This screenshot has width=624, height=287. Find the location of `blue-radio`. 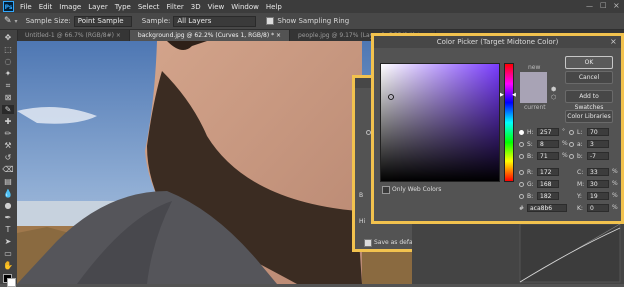

blue-radio is located at coordinates (521, 196).